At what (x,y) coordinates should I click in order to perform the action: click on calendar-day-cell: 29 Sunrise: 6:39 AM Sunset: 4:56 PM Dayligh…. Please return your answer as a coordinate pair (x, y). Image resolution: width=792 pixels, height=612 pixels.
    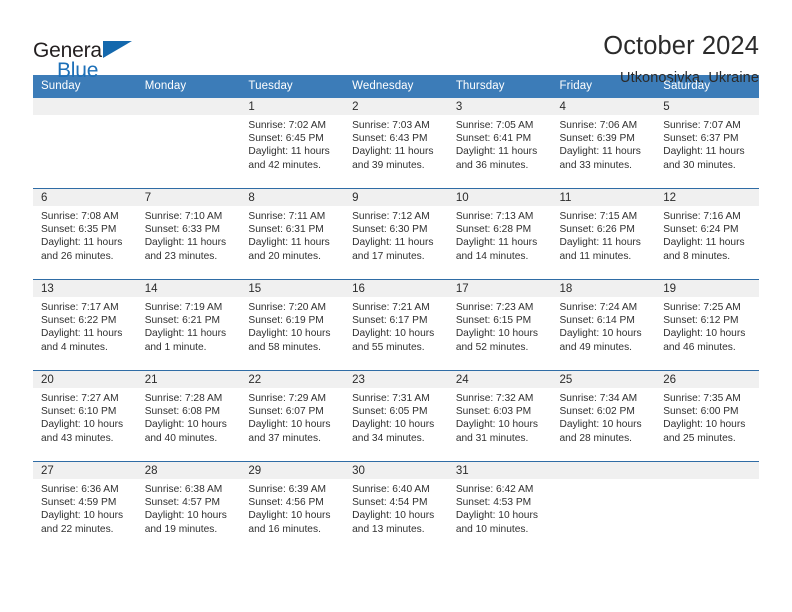
    Looking at the image, I should click on (292, 506).